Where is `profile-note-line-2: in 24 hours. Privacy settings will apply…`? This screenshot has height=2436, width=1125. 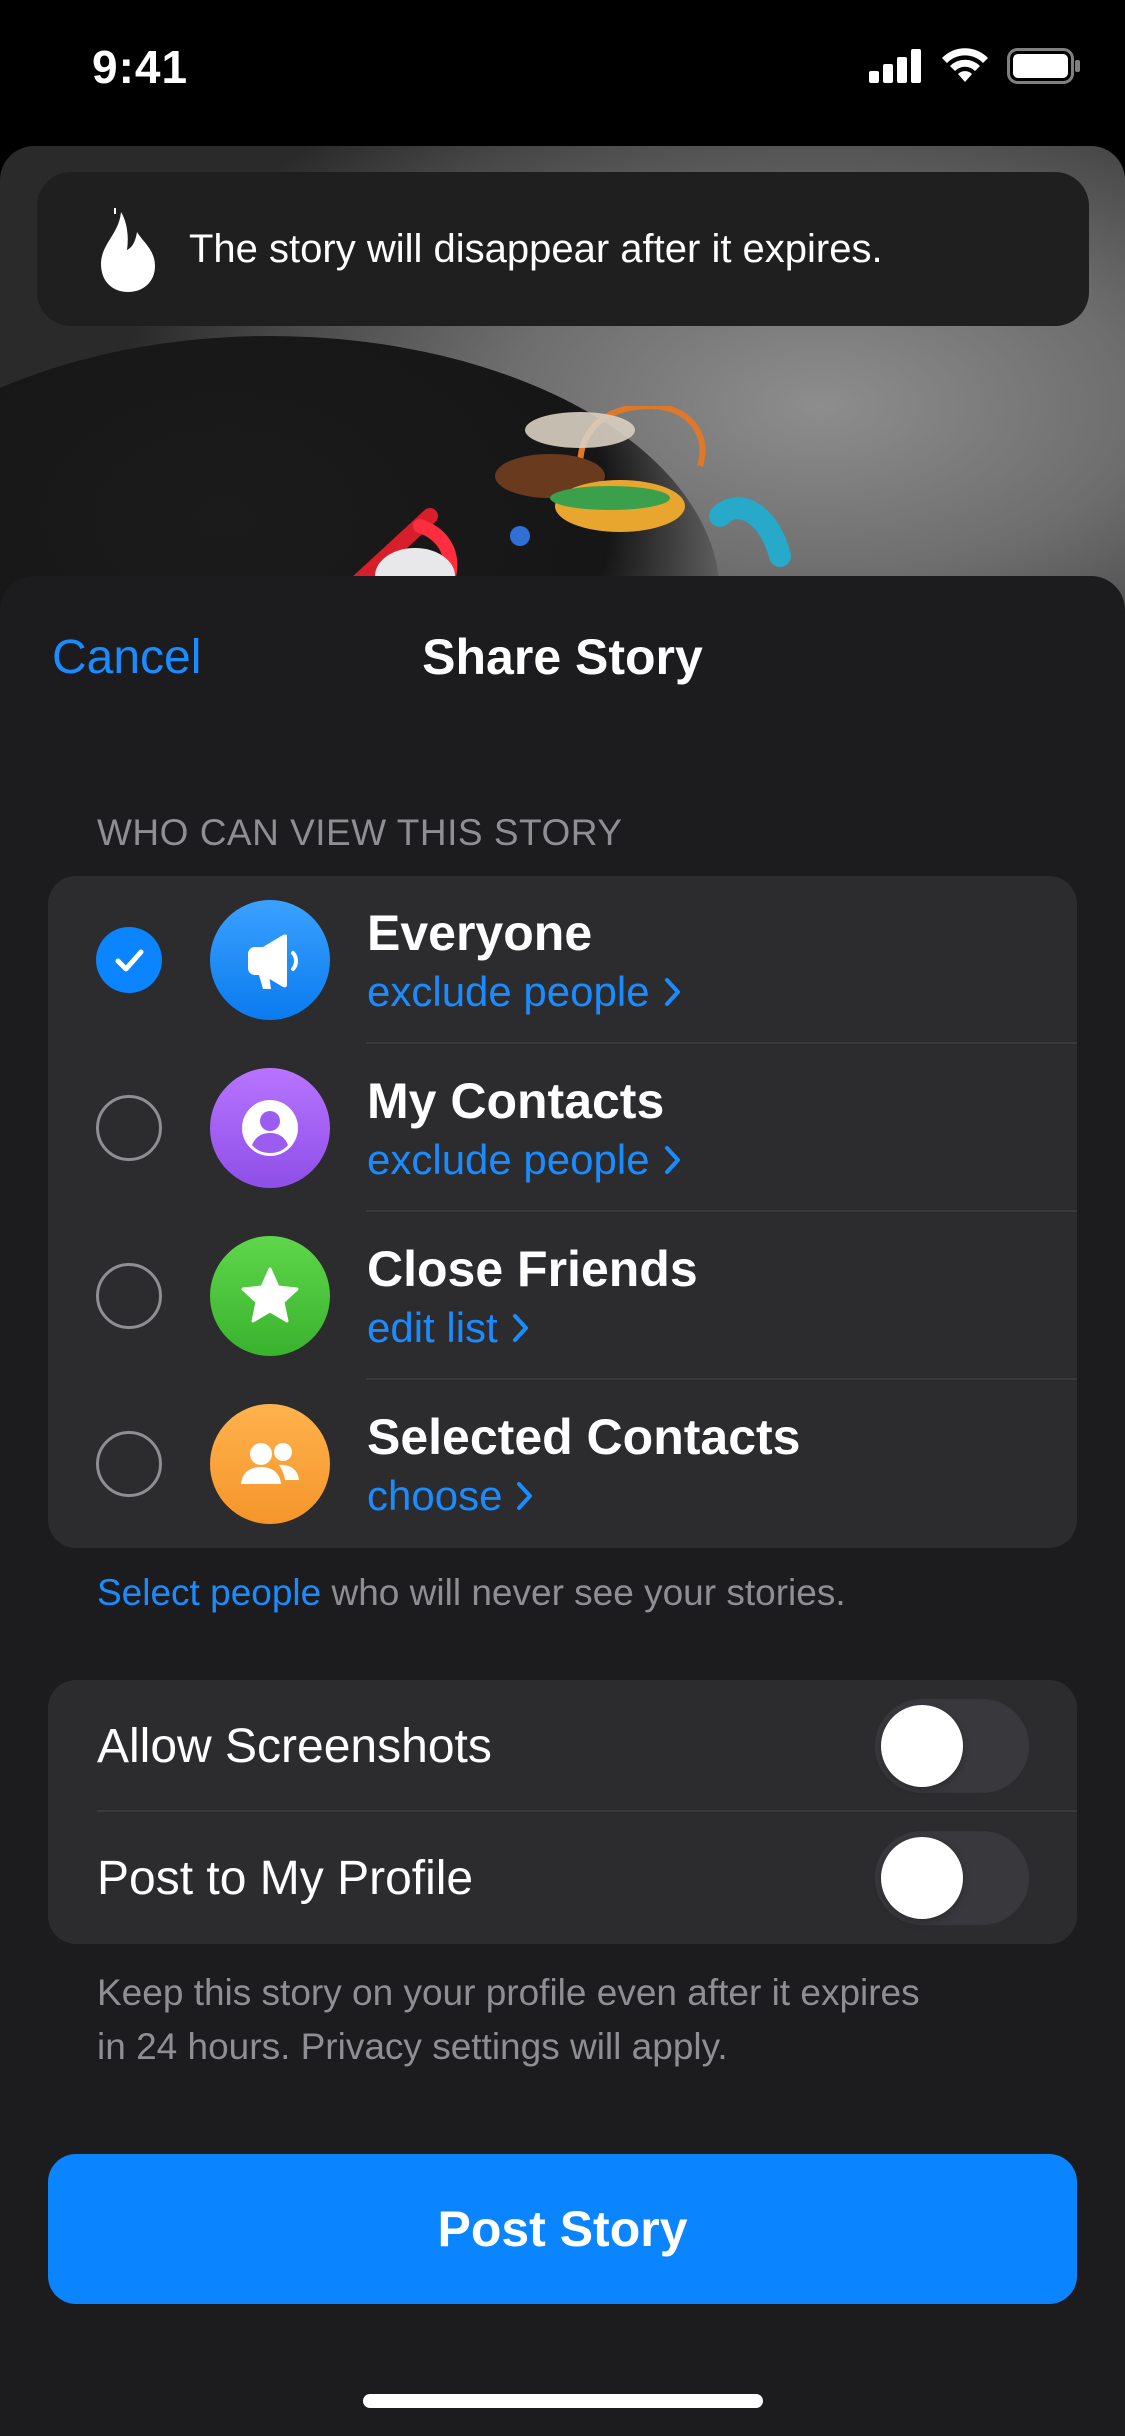
profile-note-line-2: in 24 hours. Privacy settings will apply… is located at coordinates (412, 2046).